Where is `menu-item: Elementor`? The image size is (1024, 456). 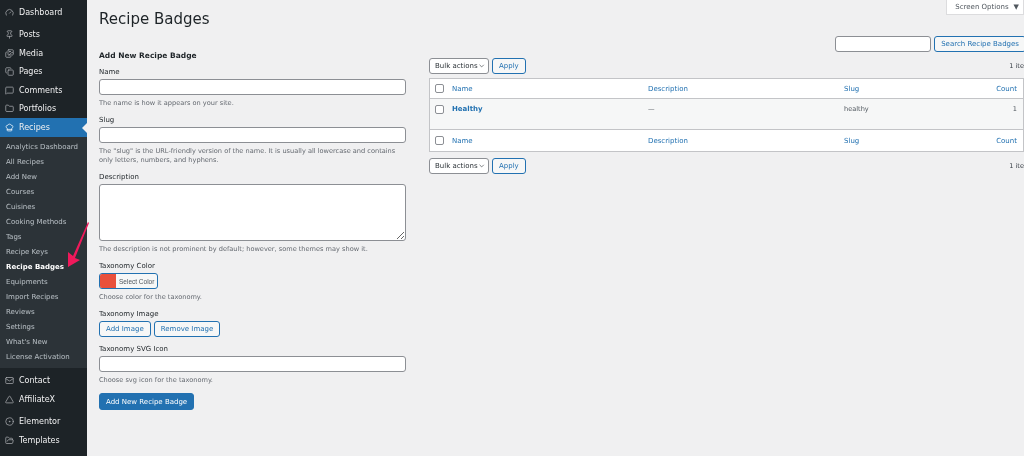
menu-item: Elementor is located at coordinates (43, 421).